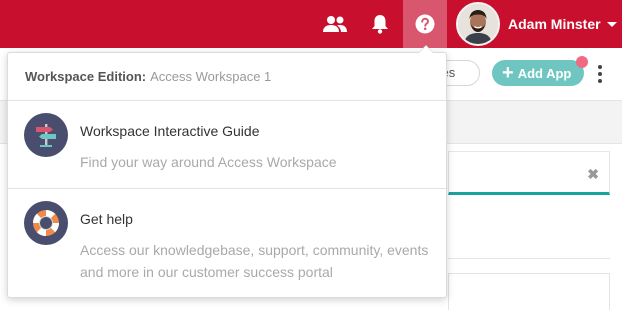 This screenshot has height=310, width=622. I want to click on panel-header: ✖, so click(529, 173).